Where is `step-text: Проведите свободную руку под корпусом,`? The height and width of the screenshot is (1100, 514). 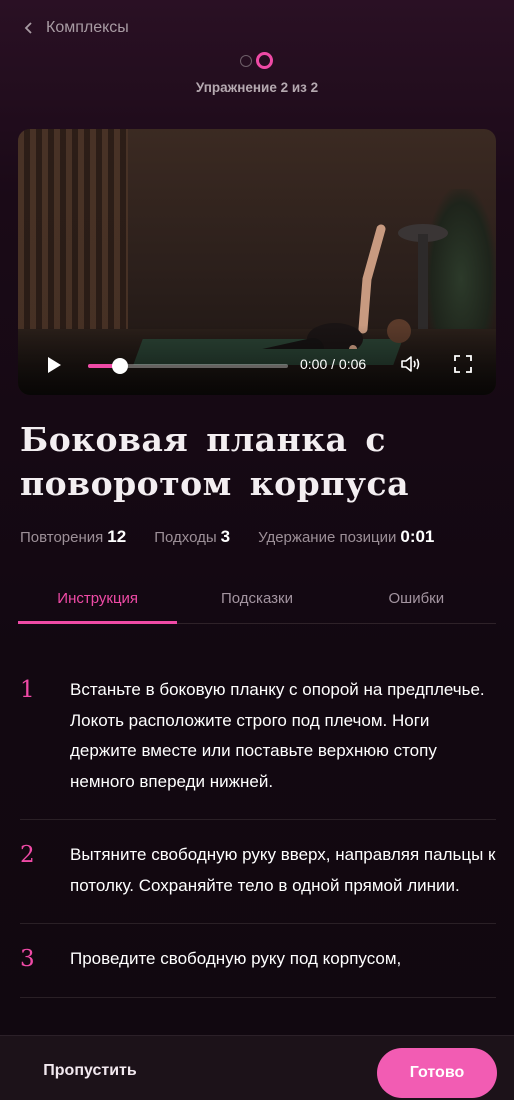 step-text: Проведите свободную руку под корпусом, is located at coordinates (236, 958).